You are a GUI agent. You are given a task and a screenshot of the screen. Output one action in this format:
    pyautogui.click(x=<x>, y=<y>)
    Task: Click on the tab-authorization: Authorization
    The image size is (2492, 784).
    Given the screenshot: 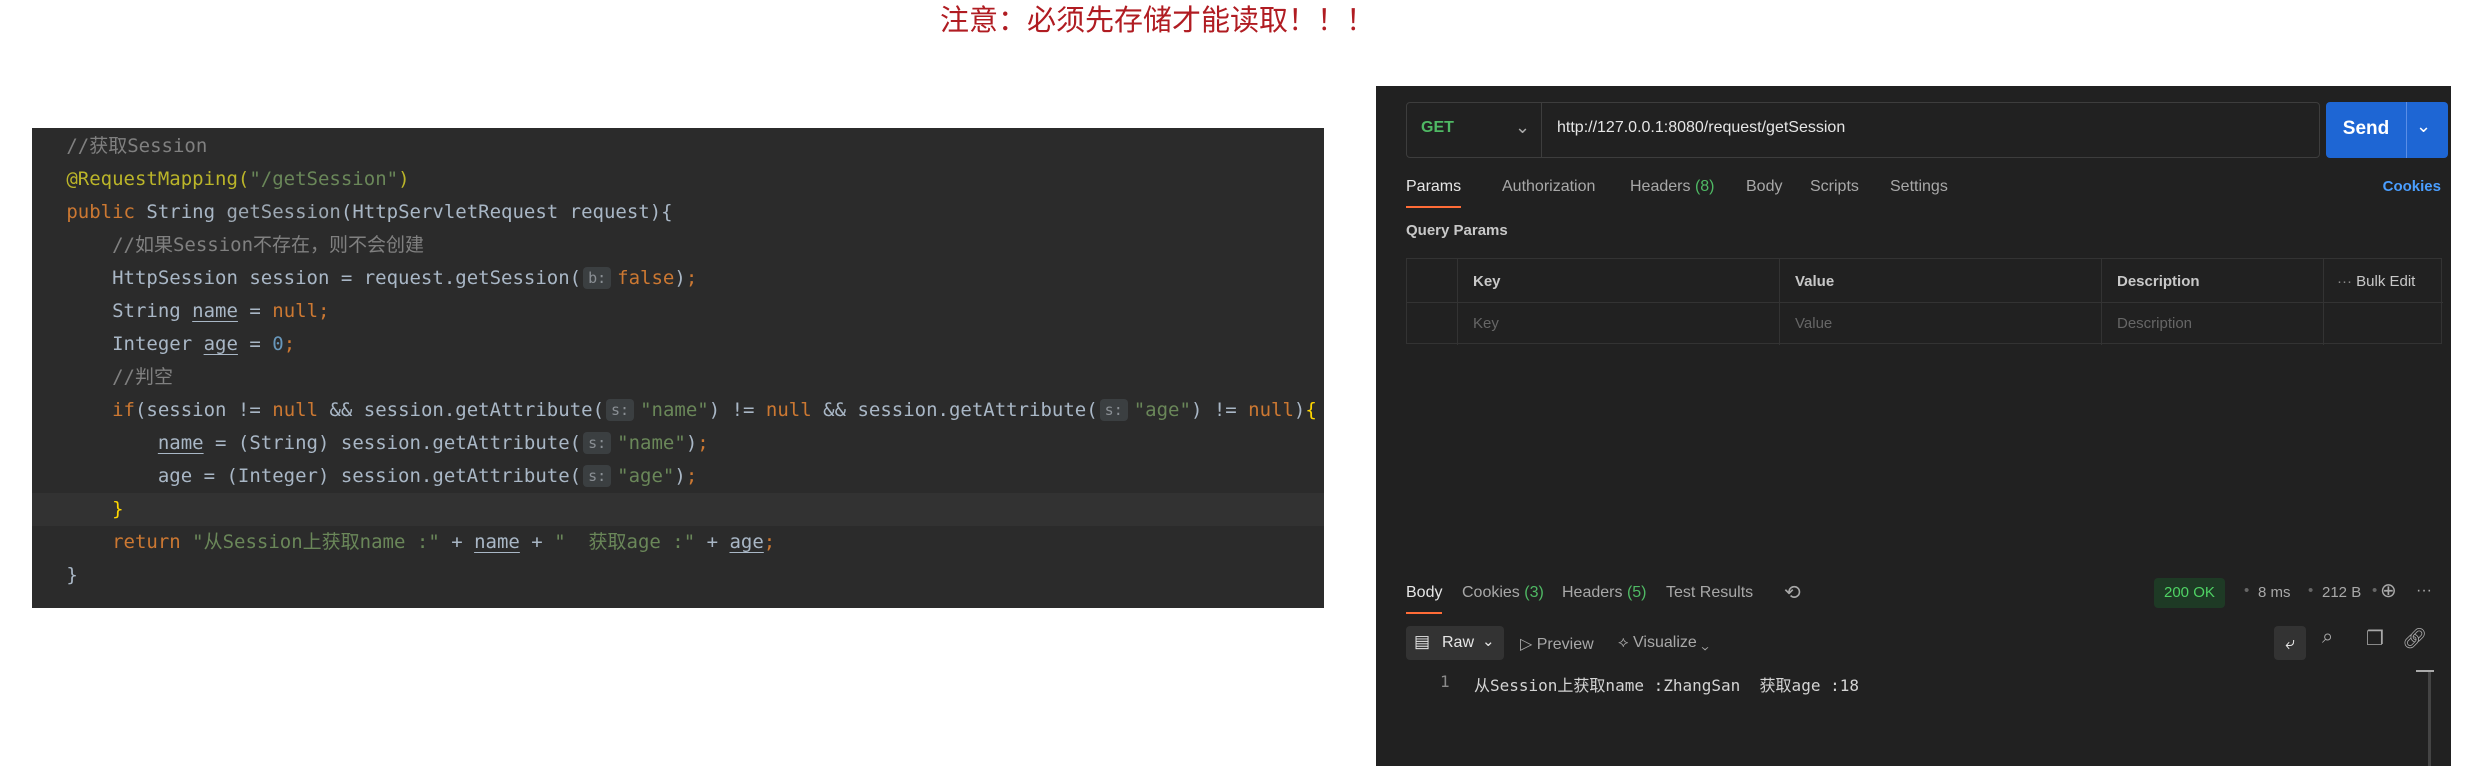 What is the action you would take?
    pyautogui.click(x=1548, y=187)
    